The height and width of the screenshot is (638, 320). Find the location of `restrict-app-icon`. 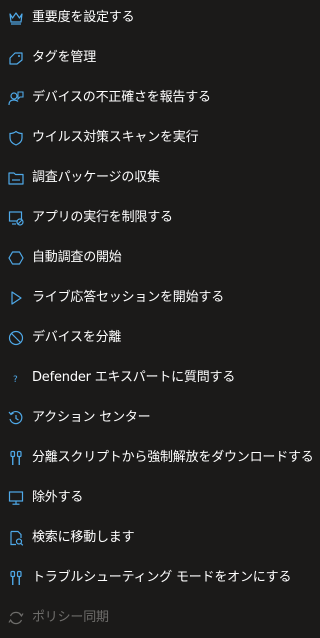

restrict-app-icon is located at coordinates (16, 218).